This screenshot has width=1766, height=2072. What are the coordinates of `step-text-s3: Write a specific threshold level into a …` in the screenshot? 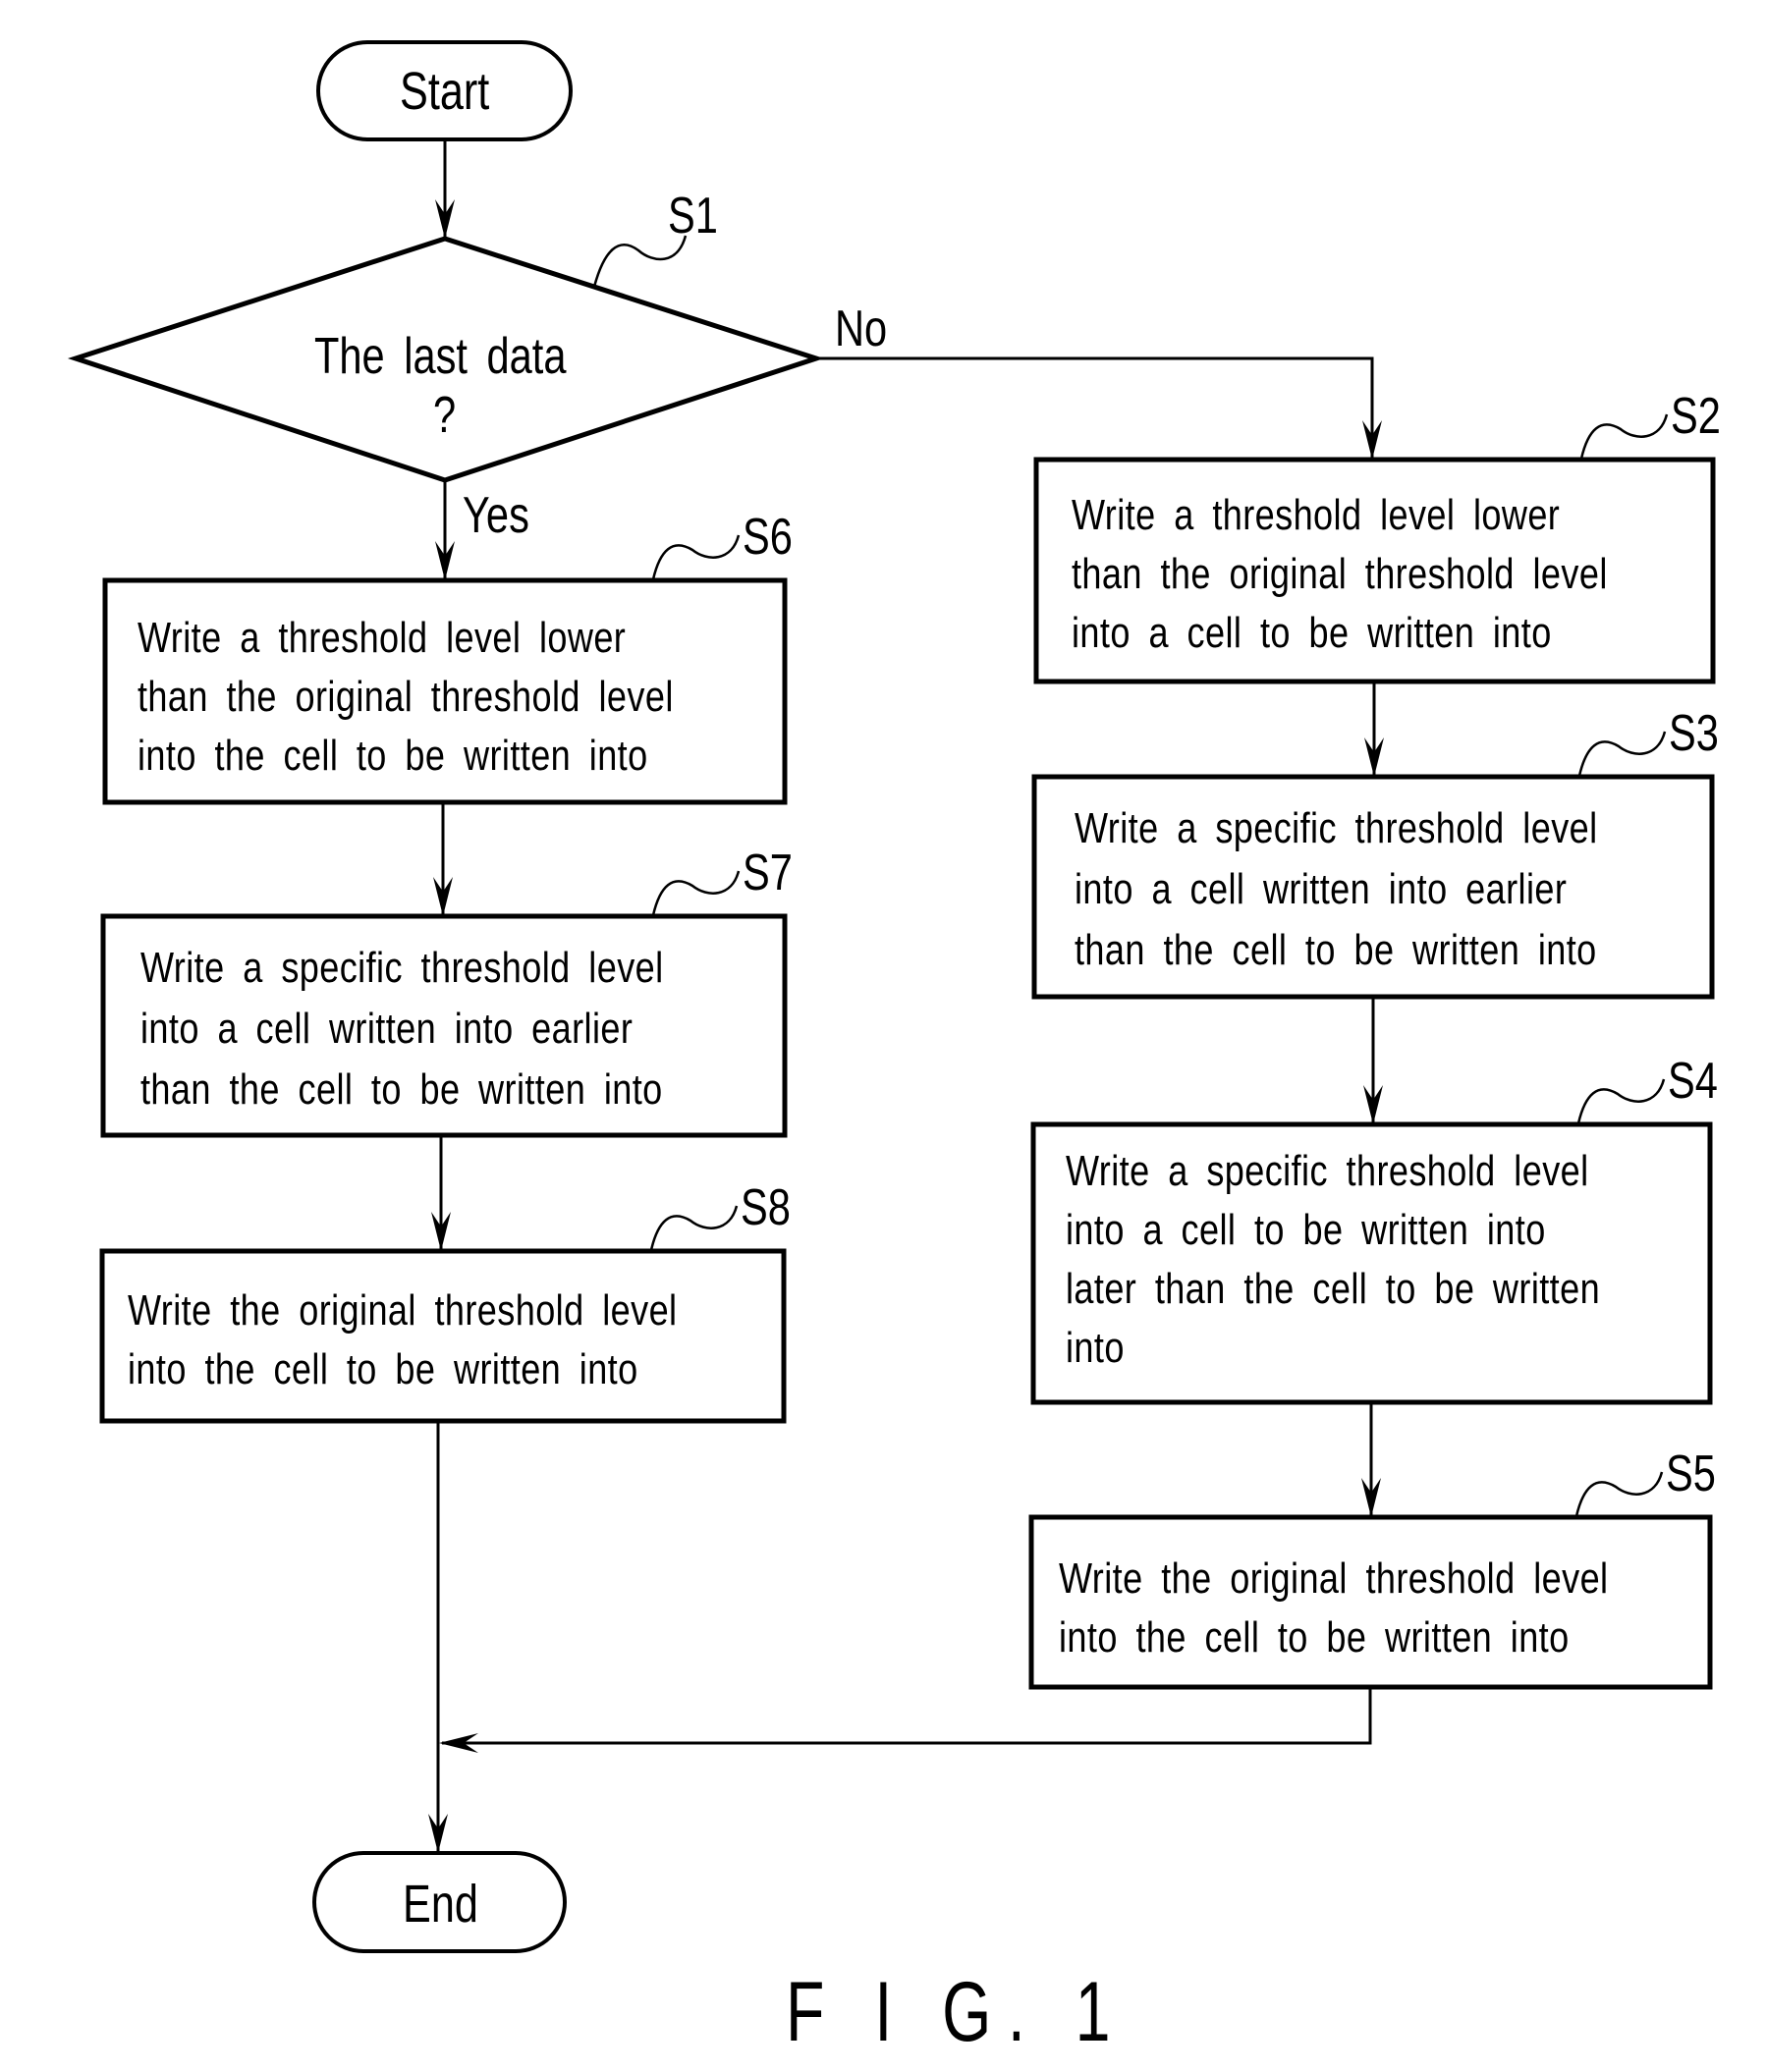 It's located at (1336, 889).